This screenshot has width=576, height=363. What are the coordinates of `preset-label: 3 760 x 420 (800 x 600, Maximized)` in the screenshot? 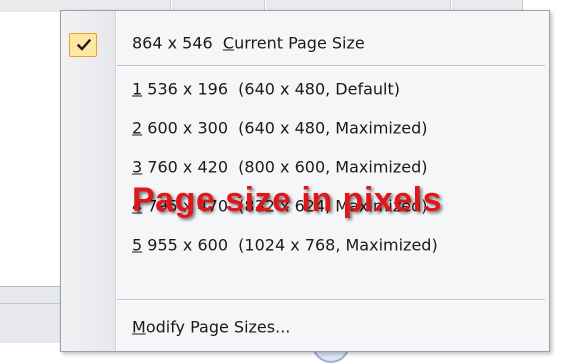 It's located at (280, 167).